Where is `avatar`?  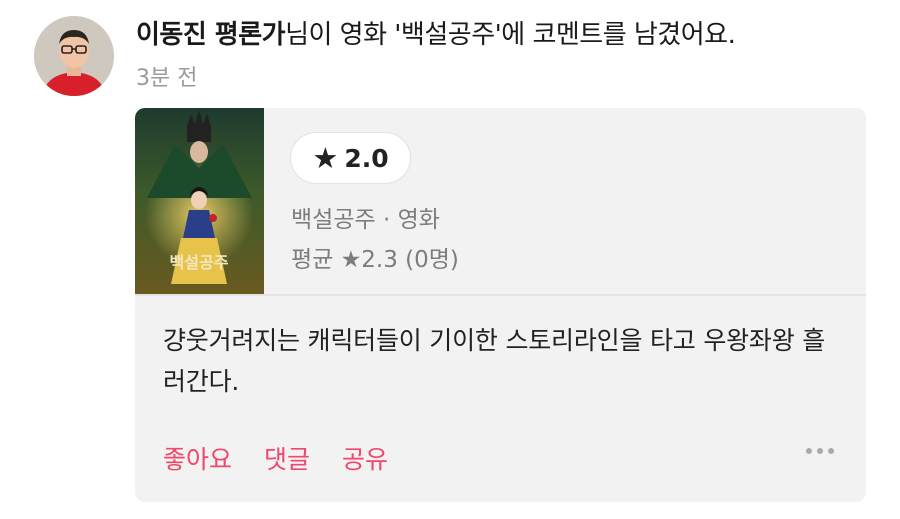 avatar is located at coordinates (74, 56).